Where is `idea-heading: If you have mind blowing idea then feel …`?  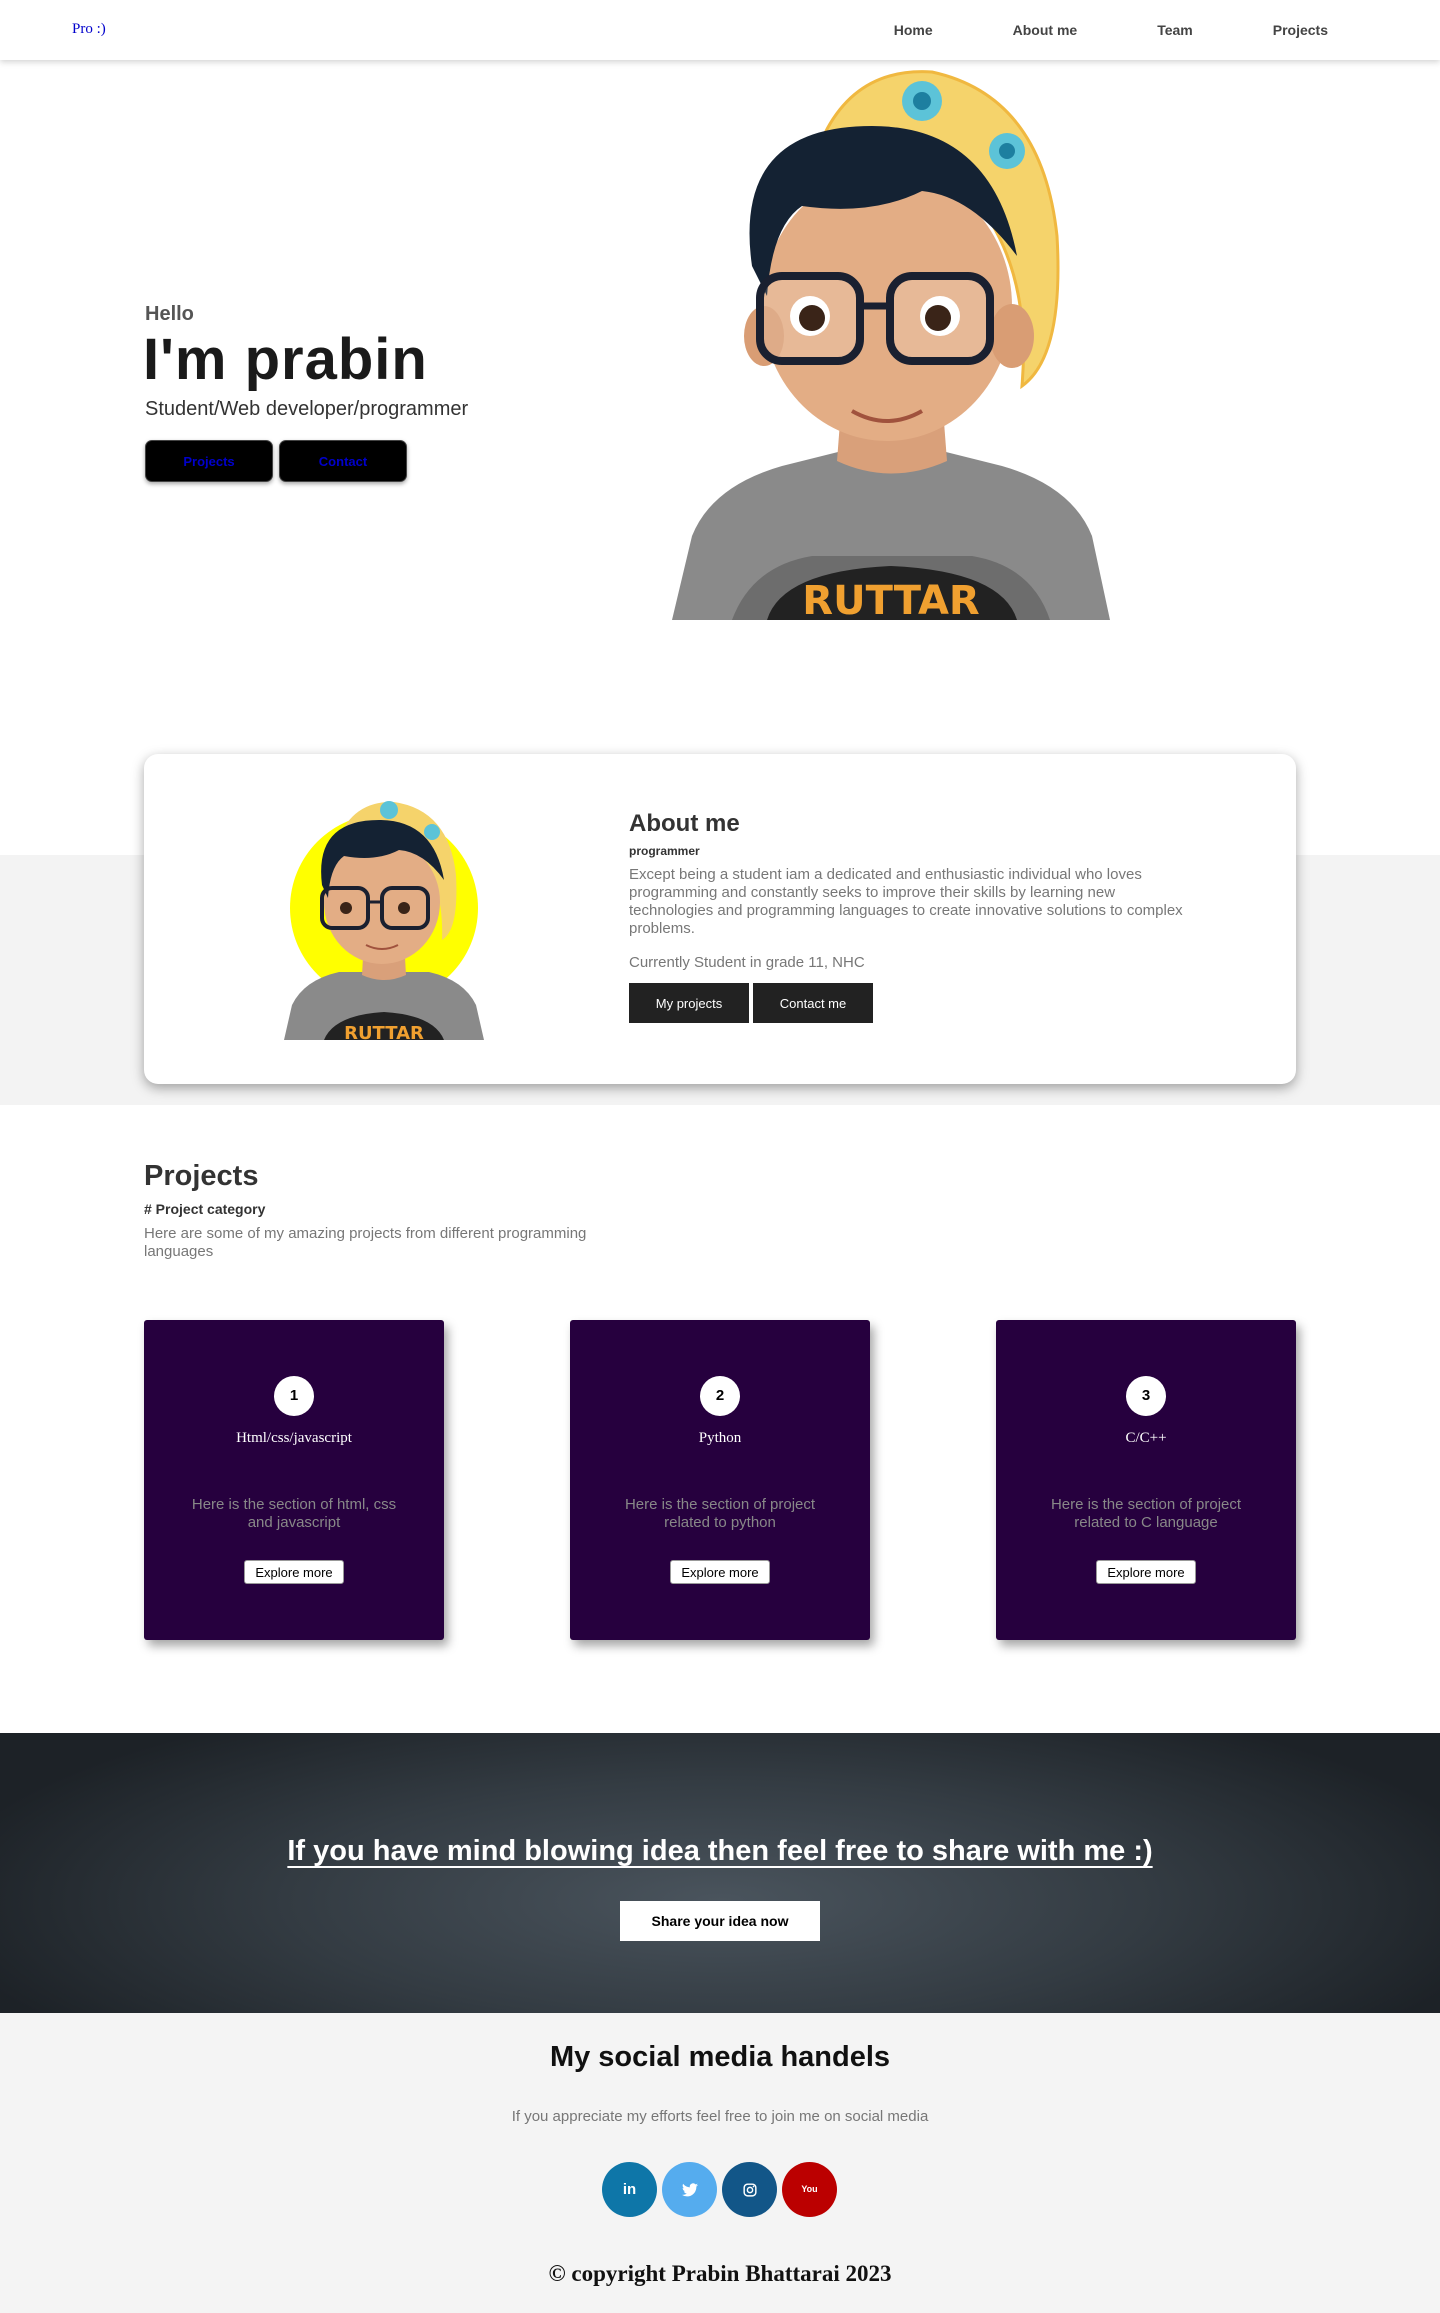 idea-heading: If you have mind blowing idea then feel … is located at coordinates (720, 1851).